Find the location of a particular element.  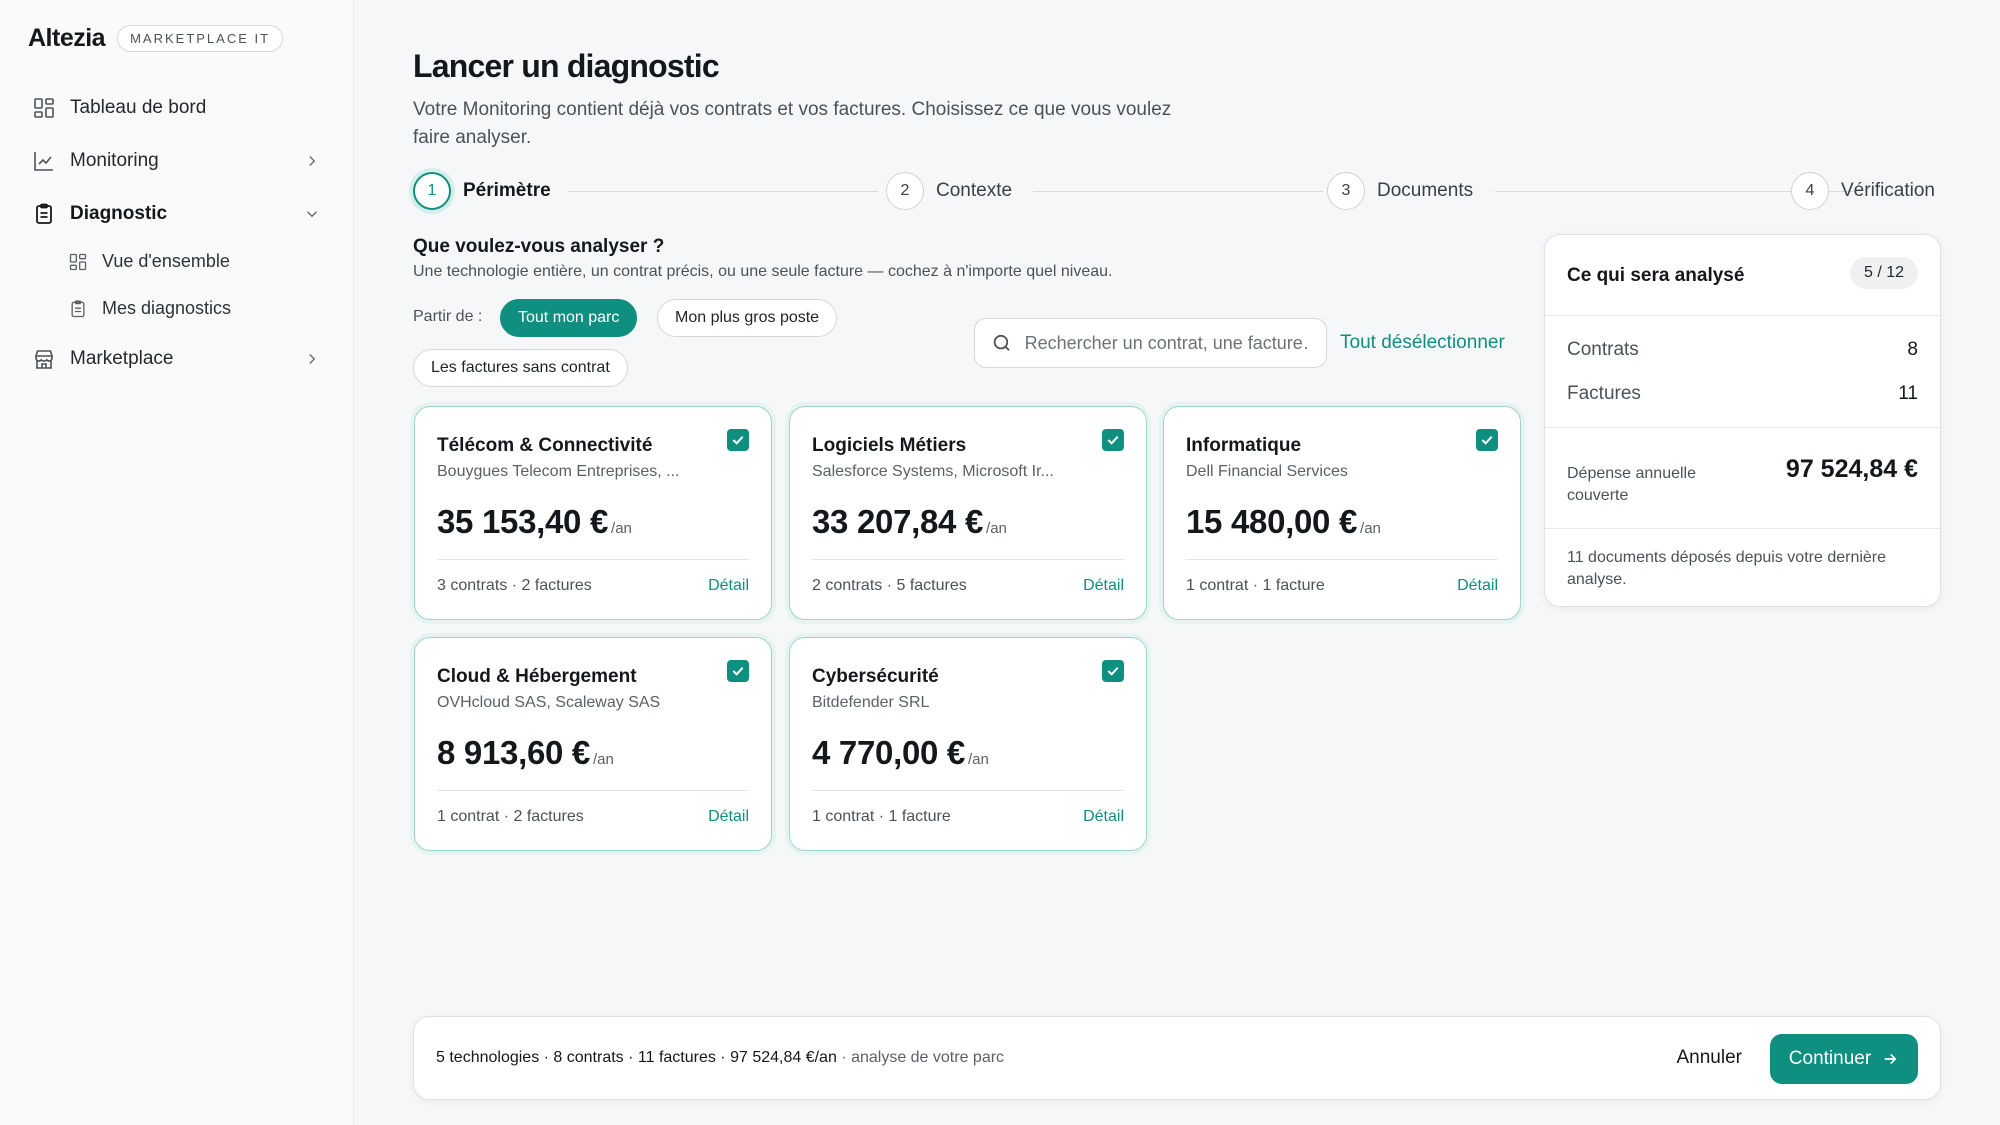

card-meta: 3 contrats · 2 factures is located at coordinates (514, 585).